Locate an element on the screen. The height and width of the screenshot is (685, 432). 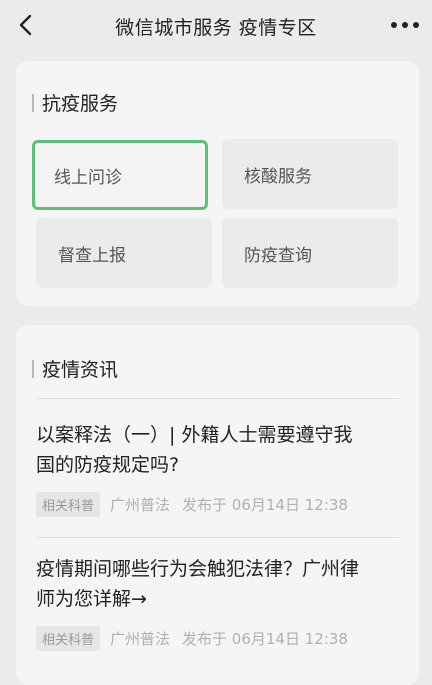
service-label: 核酸服务 is located at coordinates (278, 176).